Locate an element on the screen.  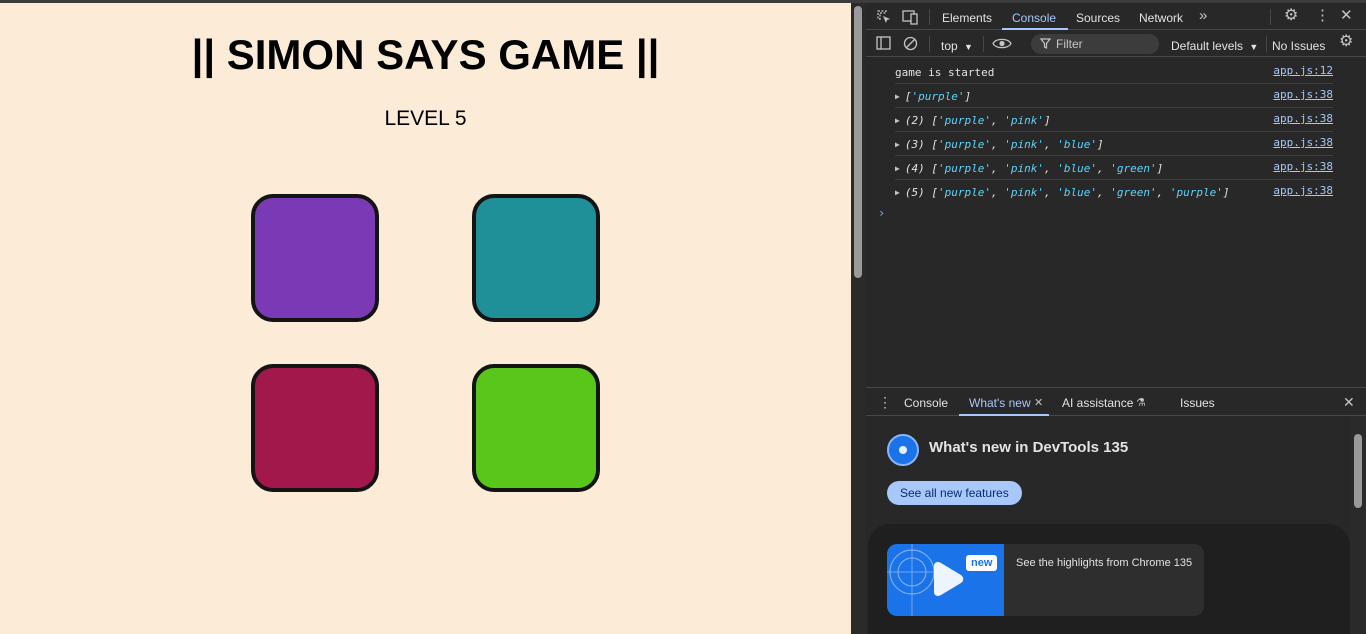
tab-sources: Sources is located at coordinates (1098, 18).